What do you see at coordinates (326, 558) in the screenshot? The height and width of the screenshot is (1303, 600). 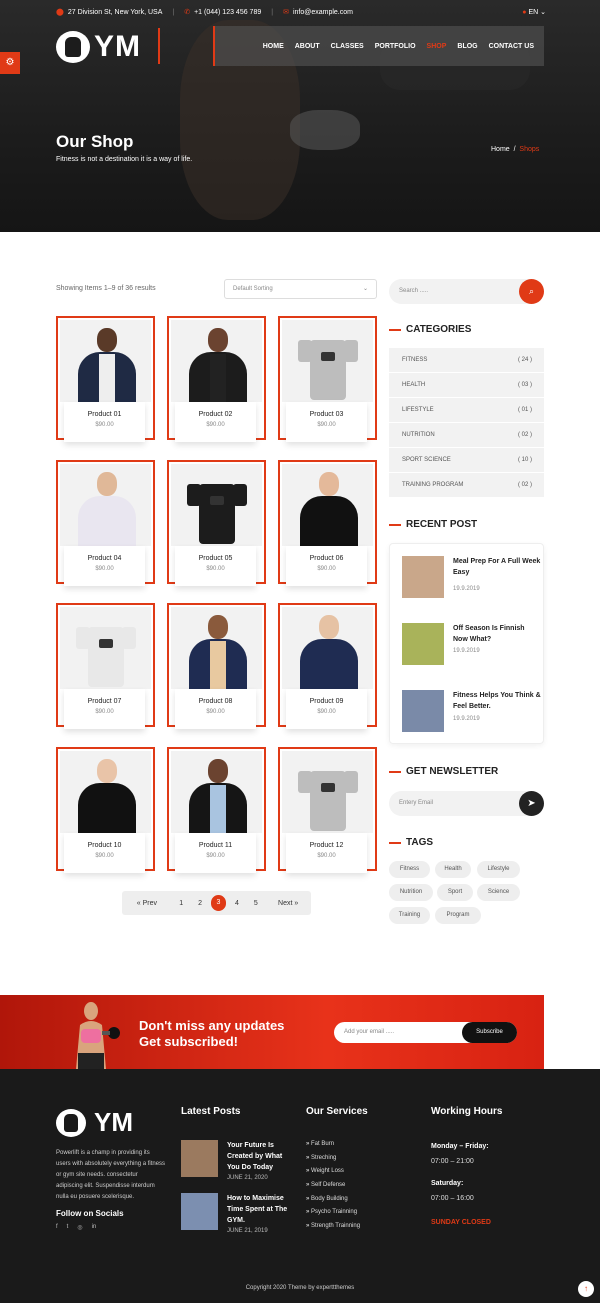 I see `product-name: Product 06` at bounding box center [326, 558].